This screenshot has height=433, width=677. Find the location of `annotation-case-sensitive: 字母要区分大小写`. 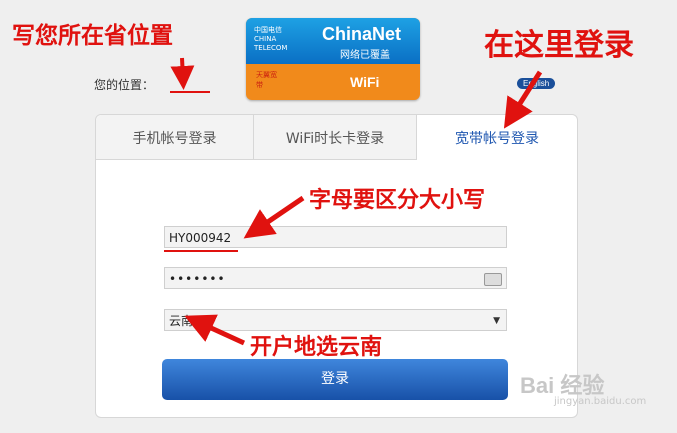

annotation-case-sensitive: 字母要区分大小写 is located at coordinates (397, 200).